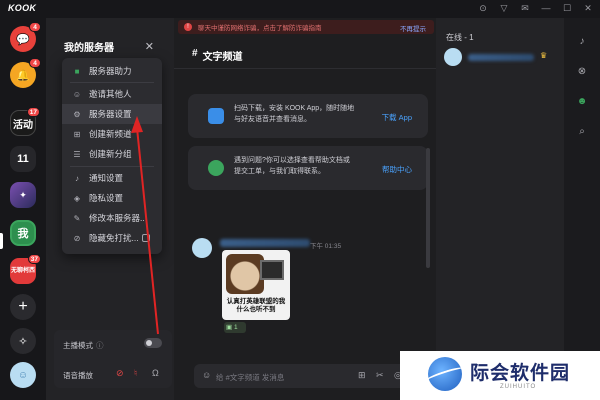 The width and height of the screenshot is (600, 400). I want to click on help-center-card: 遇到问题?你可以选择查看帮助文档或提交工单，与我们取得联系。 帮助中心, so click(308, 168).